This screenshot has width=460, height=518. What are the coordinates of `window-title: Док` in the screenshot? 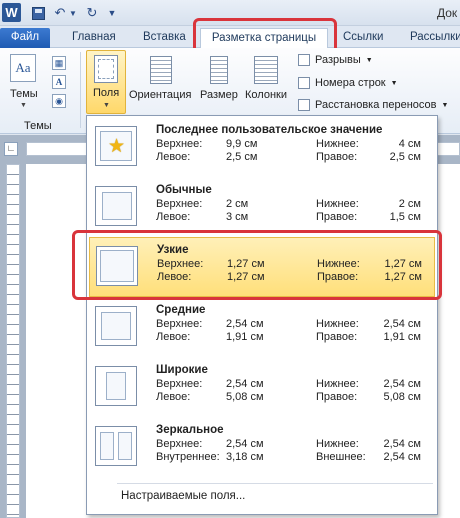 It's located at (447, 13).